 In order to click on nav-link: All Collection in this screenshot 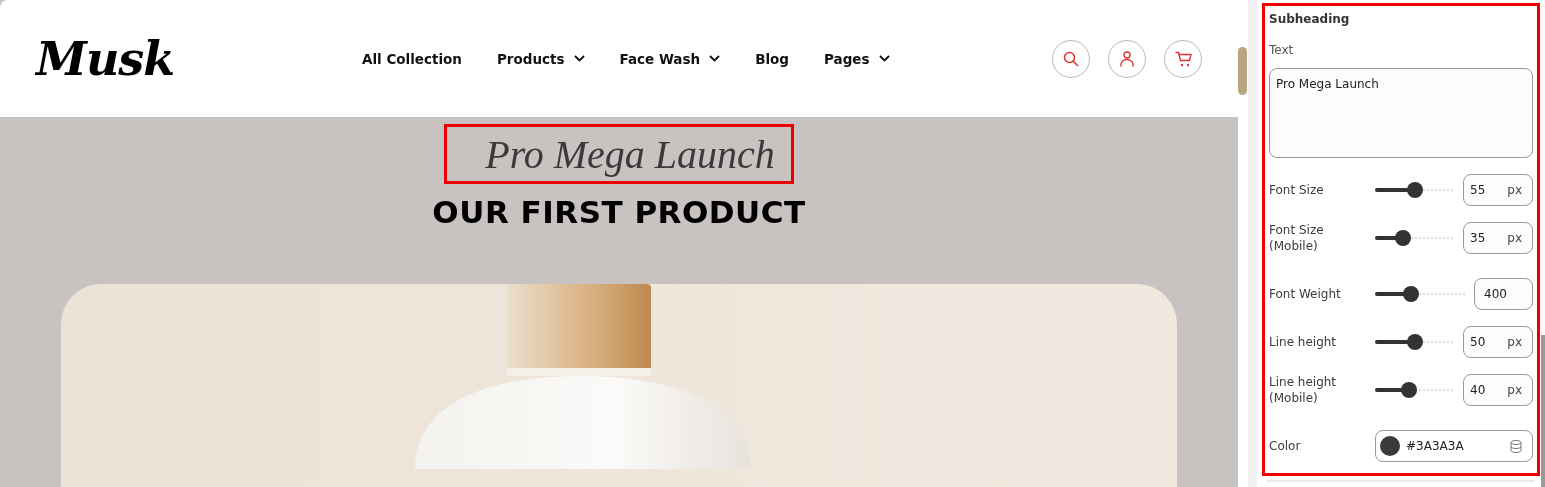, I will do `click(412, 58)`.